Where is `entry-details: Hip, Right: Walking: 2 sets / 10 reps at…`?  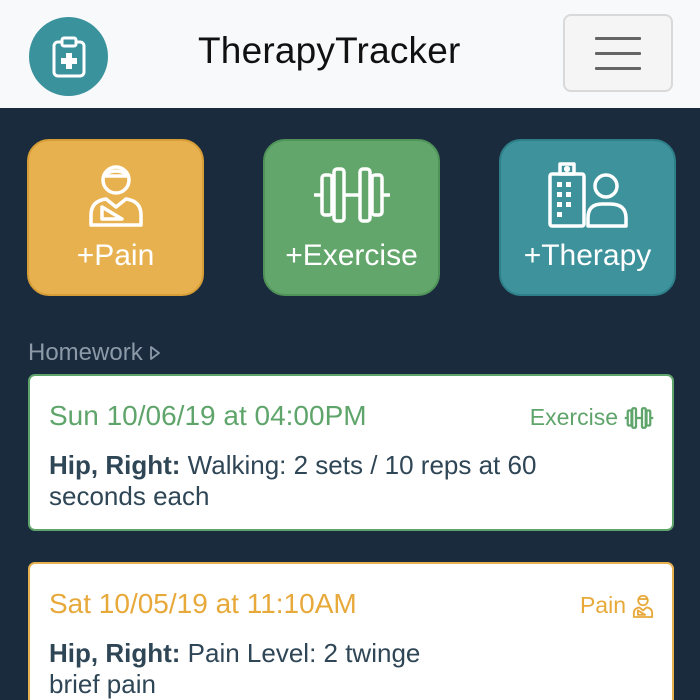 entry-details: Hip, Right: Walking: 2 sets / 10 reps at… is located at coordinates (349, 481).